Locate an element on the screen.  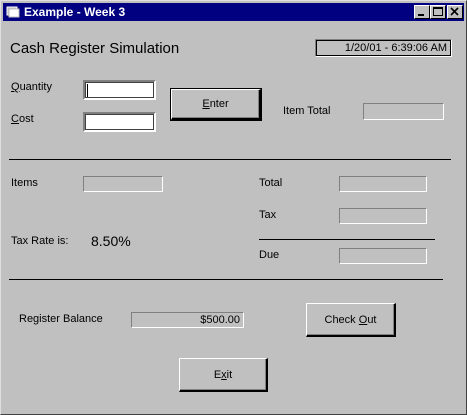
datetime-display: 1/20/01 - 6:39:06 AM is located at coordinates (383, 48).